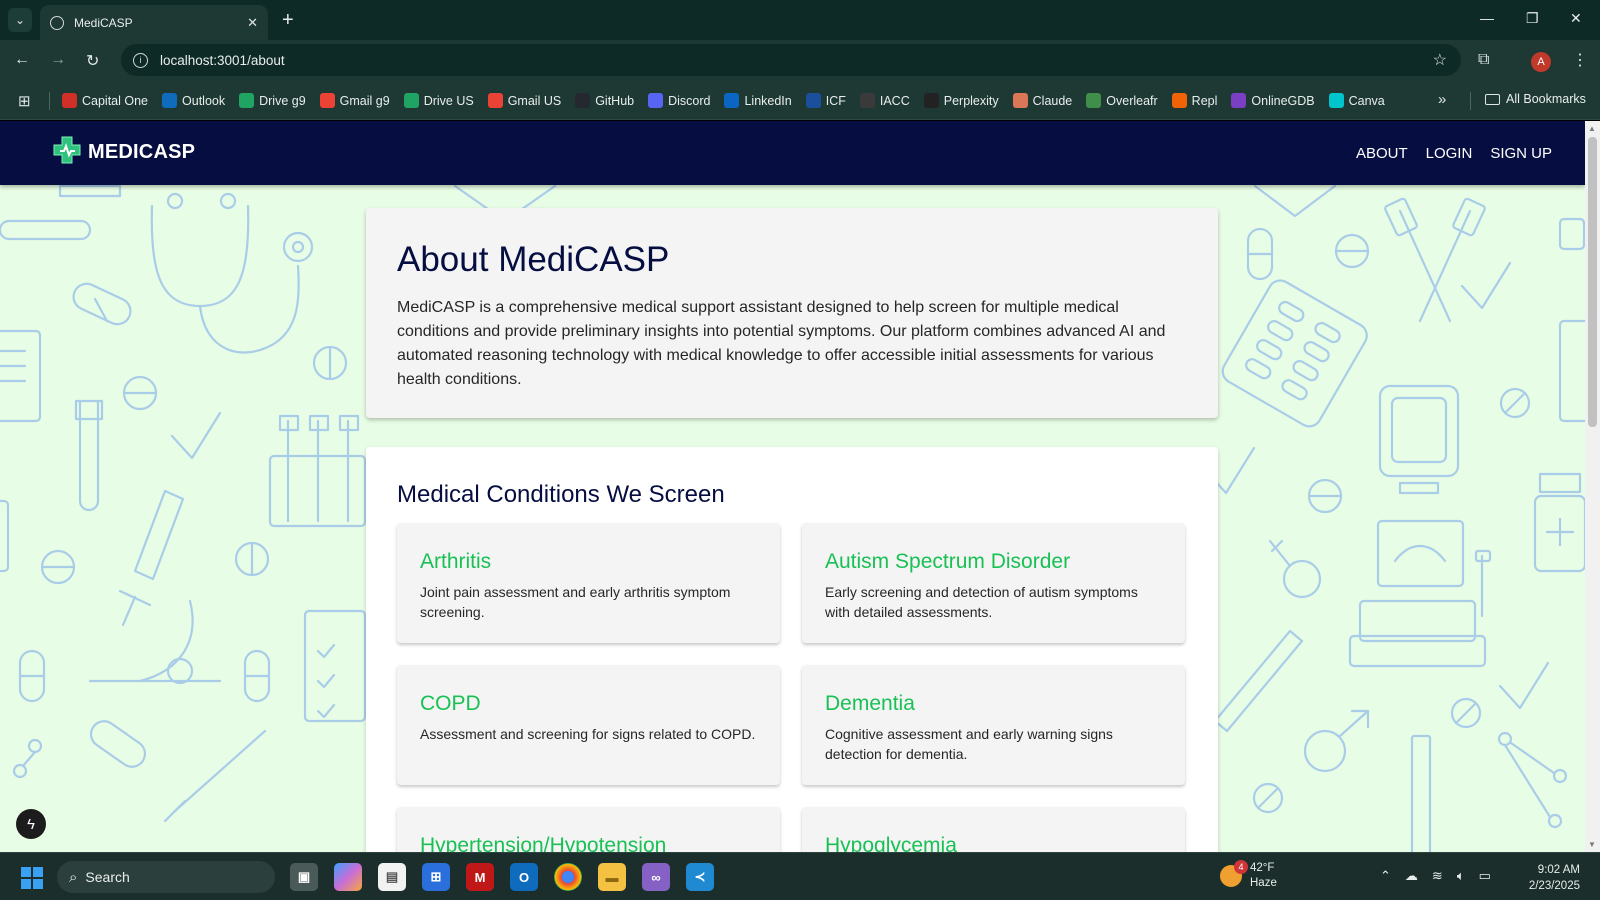 The width and height of the screenshot is (1600, 900). What do you see at coordinates (1532, 18) in the screenshot?
I see `restore-icon: ❐` at bounding box center [1532, 18].